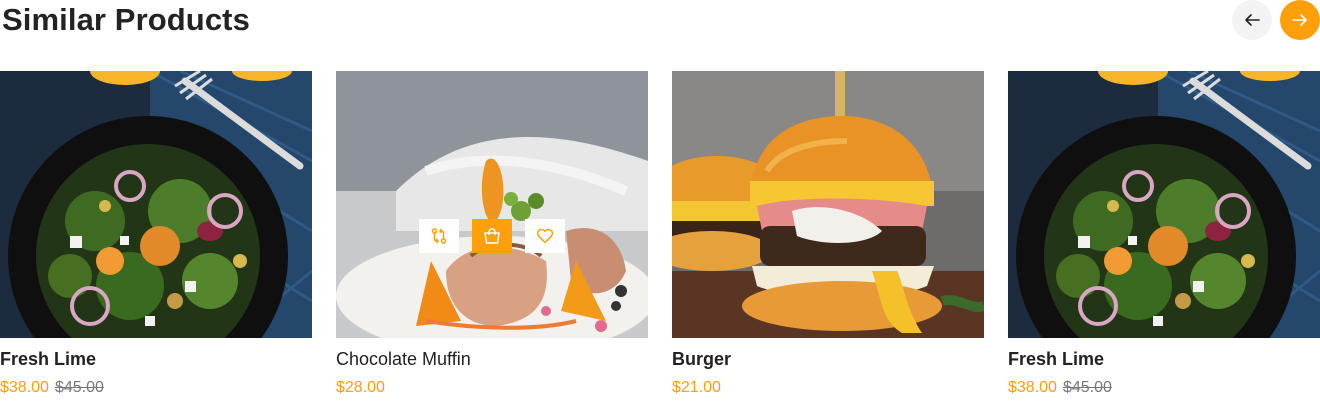 This screenshot has height=401, width=1320. I want to click on arrow-left-icon, so click(1252, 20).